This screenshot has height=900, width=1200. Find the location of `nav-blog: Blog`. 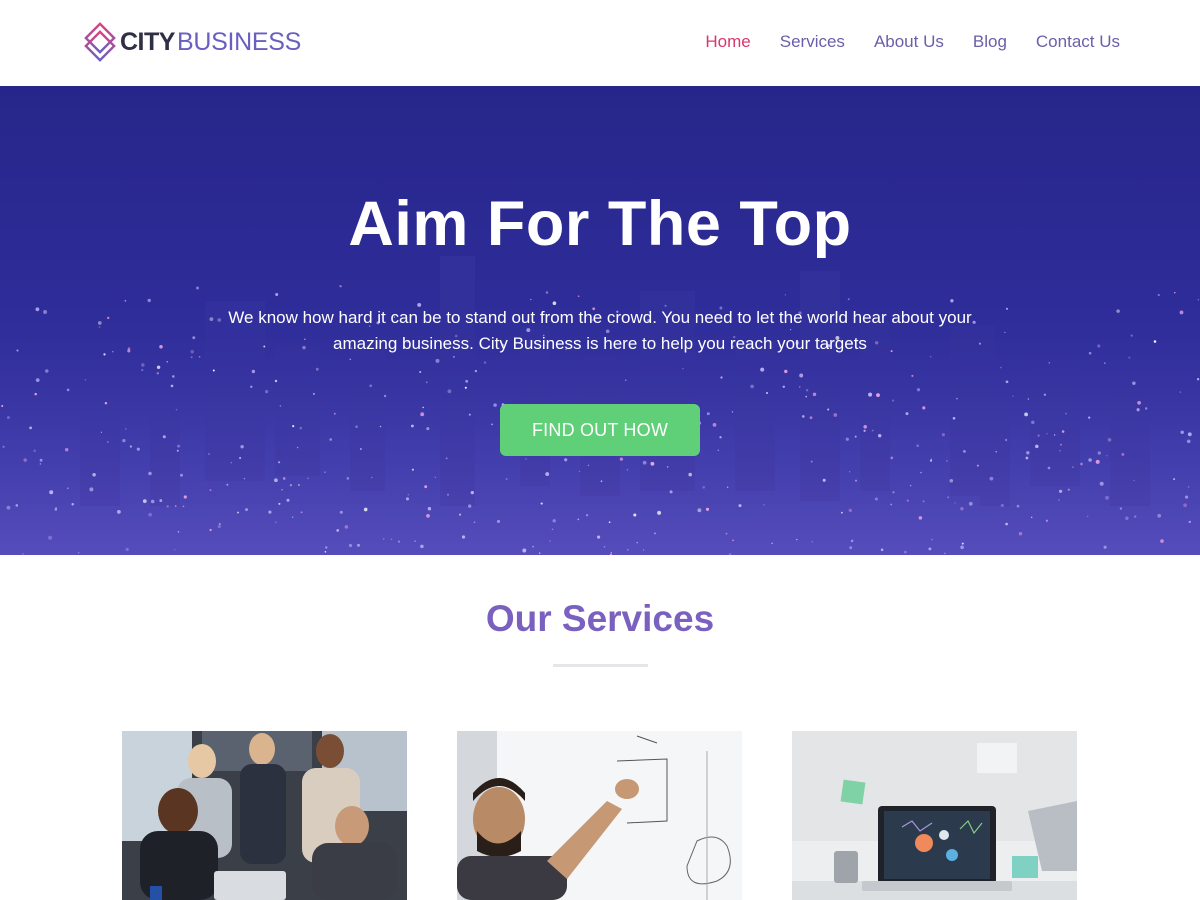

nav-blog: Blog is located at coordinates (990, 42).